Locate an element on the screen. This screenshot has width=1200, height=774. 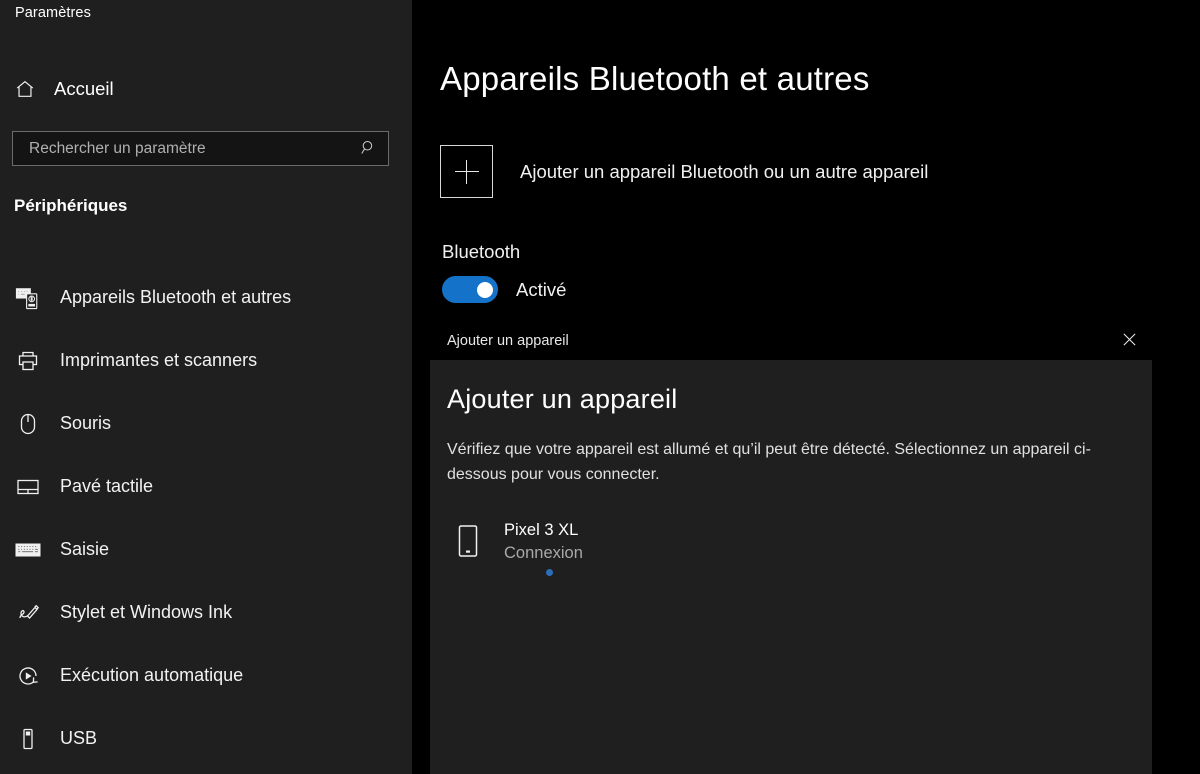
search-box is located at coordinates (200, 148).